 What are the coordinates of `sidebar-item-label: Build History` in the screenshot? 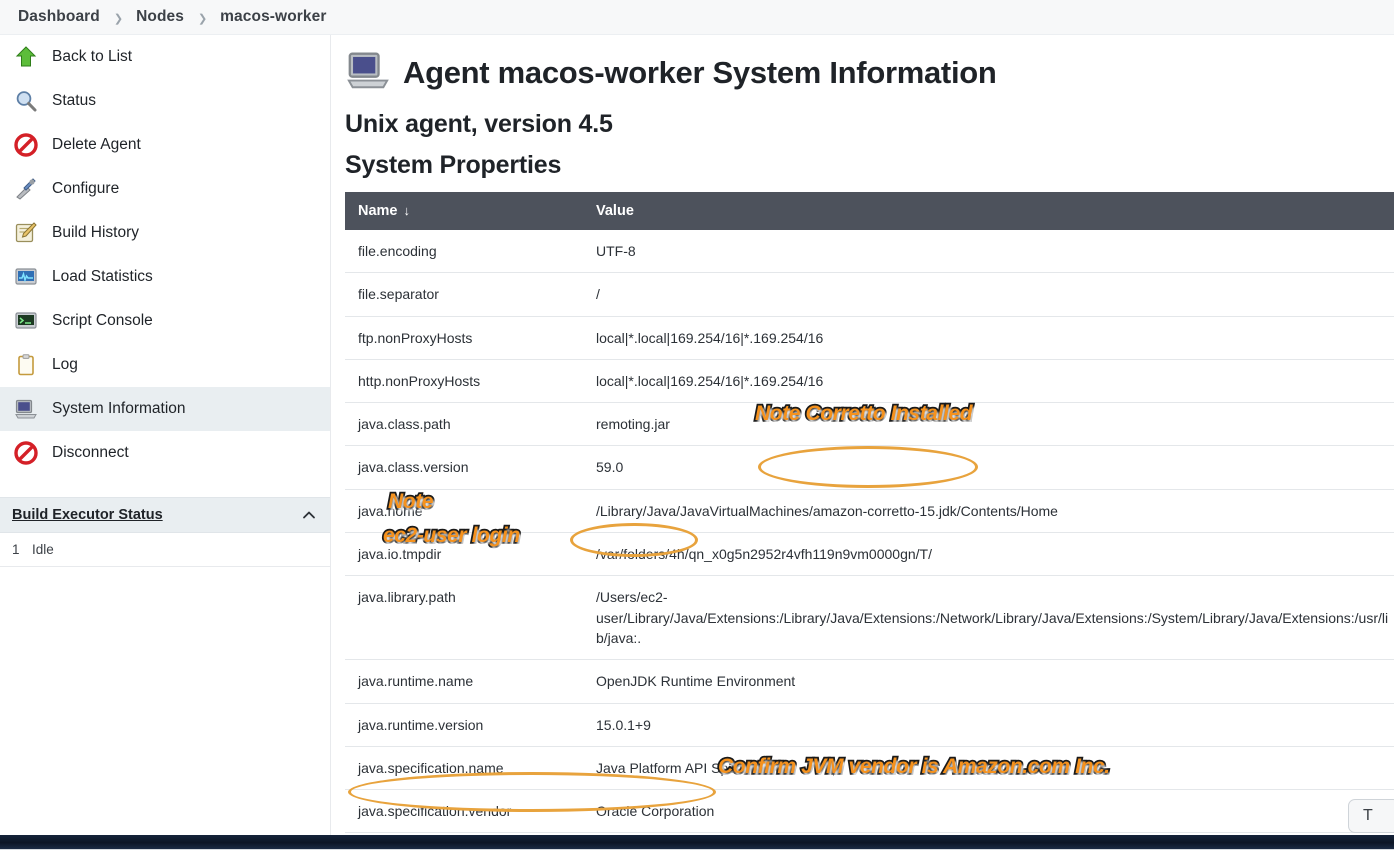 It's located at (95, 232).